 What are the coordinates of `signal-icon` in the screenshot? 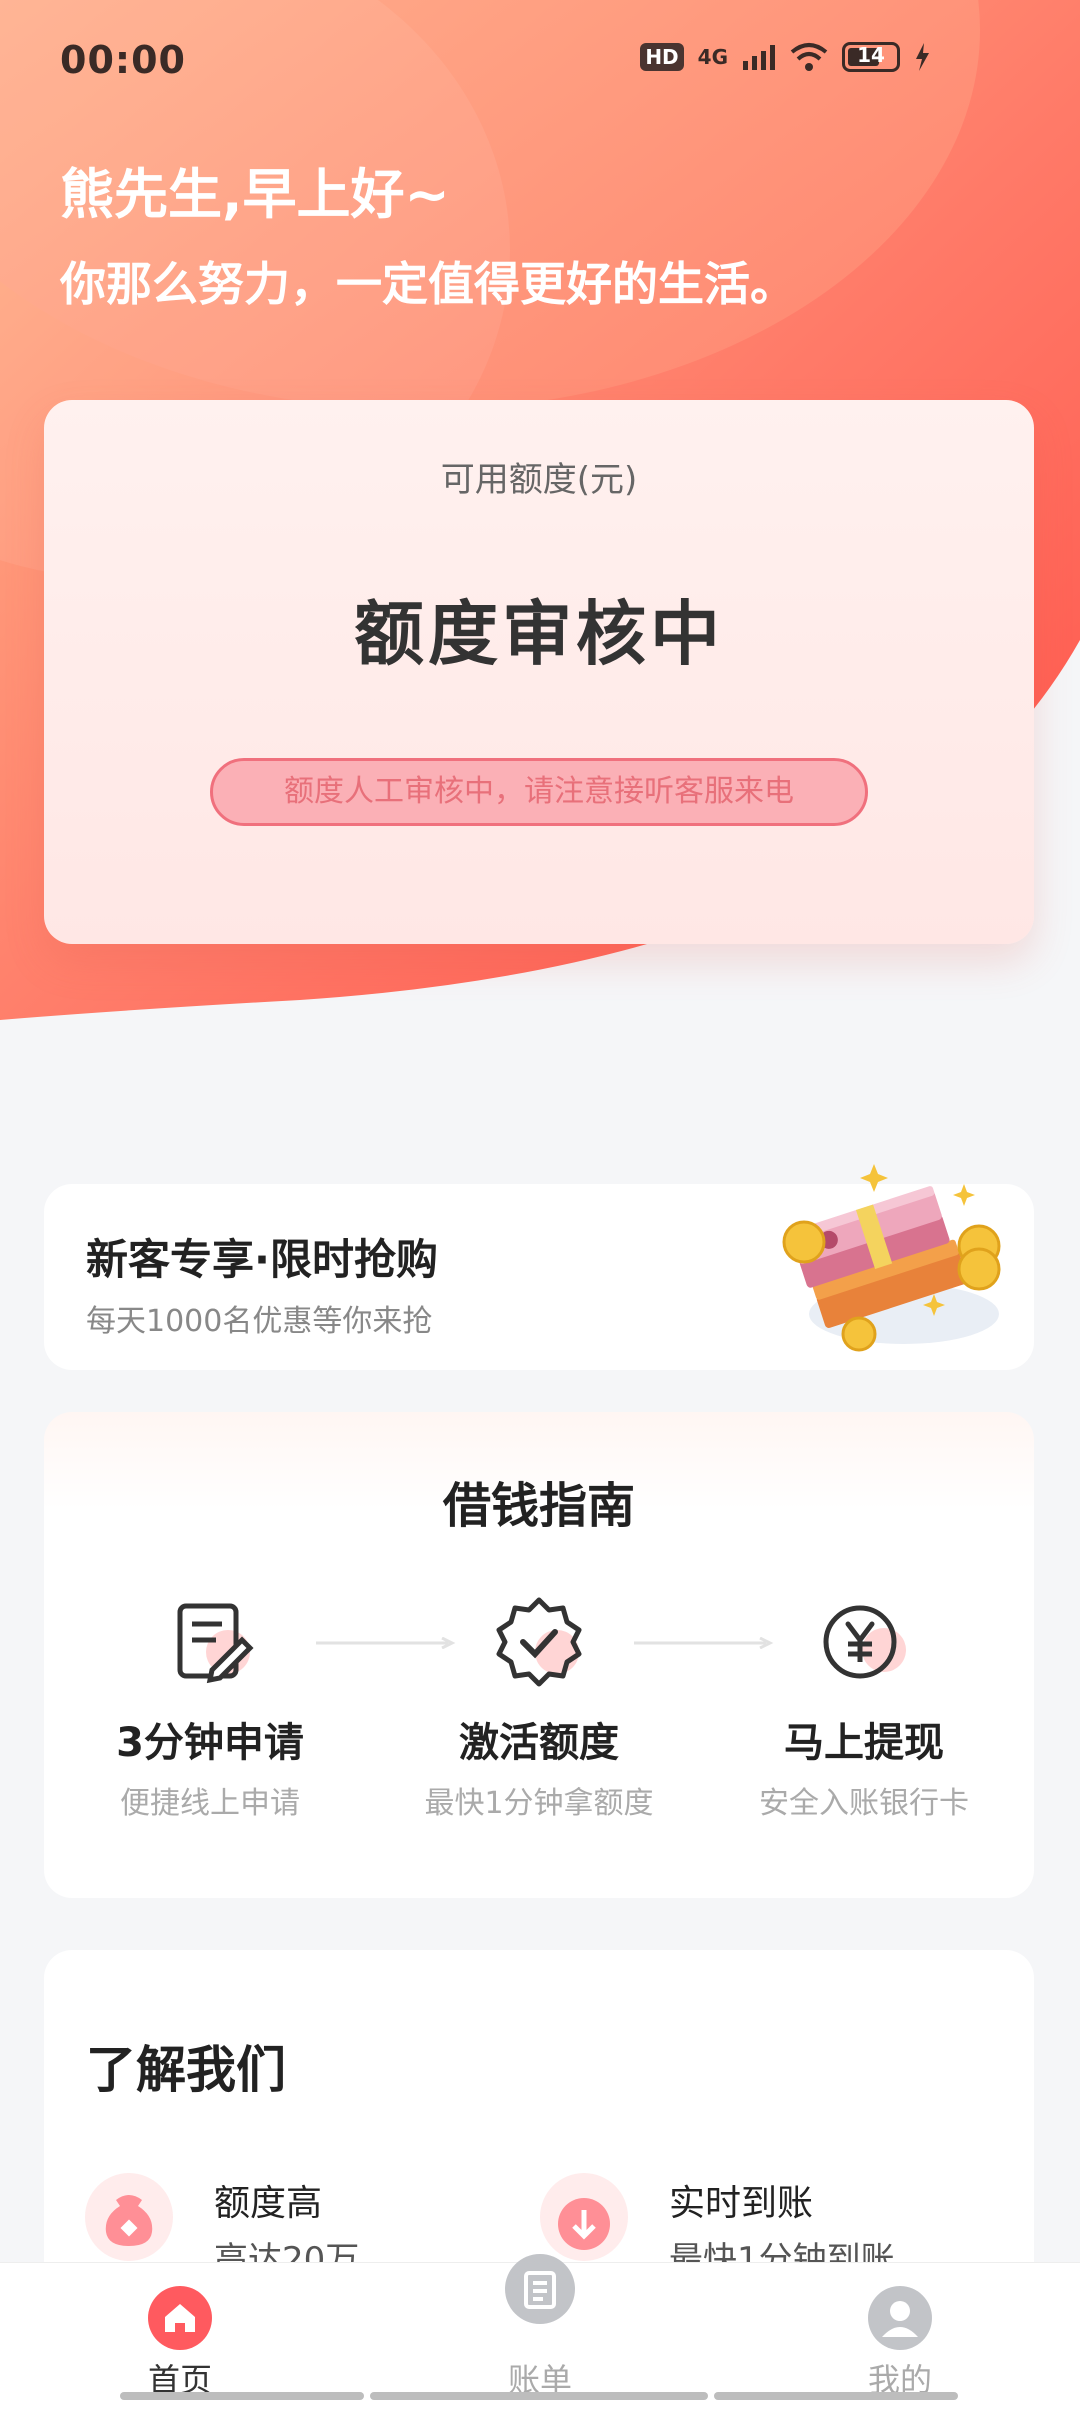 It's located at (759, 57).